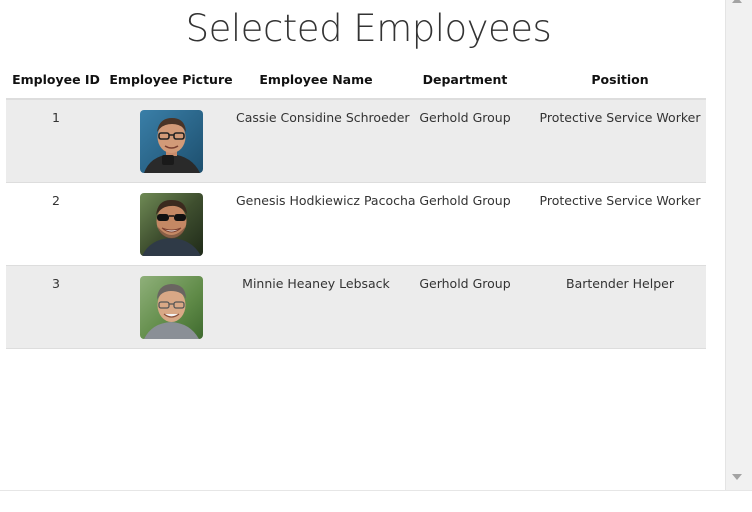 This screenshot has height=512, width=752. What do you see at coordinates (376, 501) in the screenshot?
I see `bottom-edge` at bounding box center [376, 501].